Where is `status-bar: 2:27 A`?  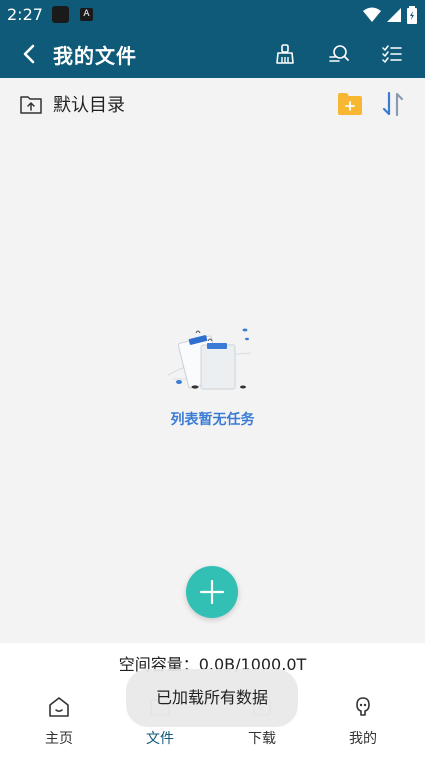 status-bar: 2:27 A is located at coordinates (212, 15).